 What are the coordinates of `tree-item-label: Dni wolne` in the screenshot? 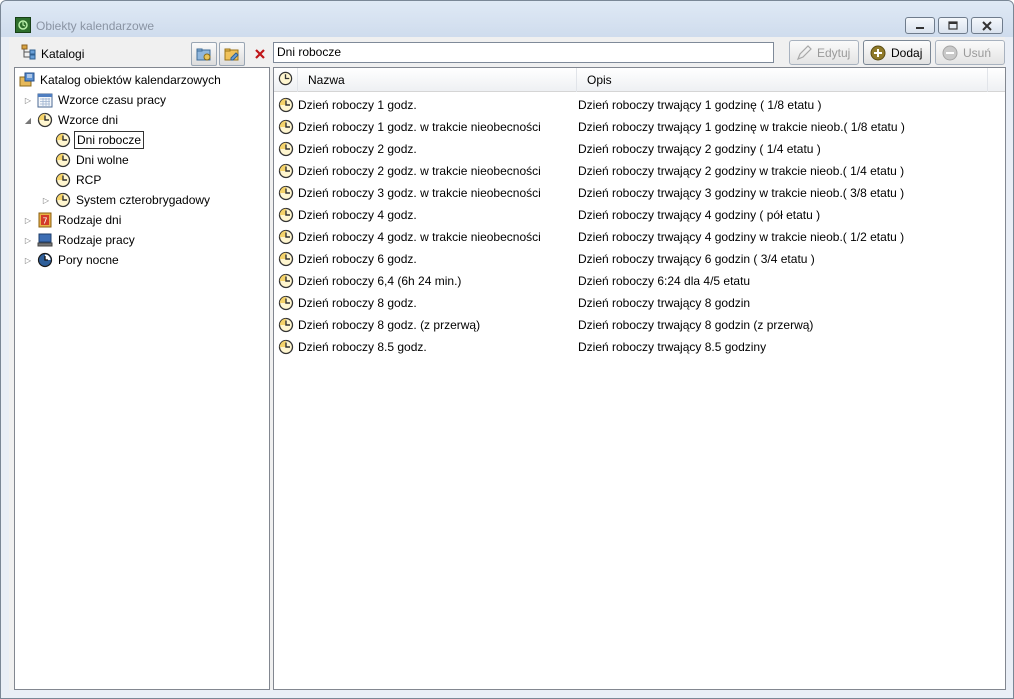 It's located at (102, 160).